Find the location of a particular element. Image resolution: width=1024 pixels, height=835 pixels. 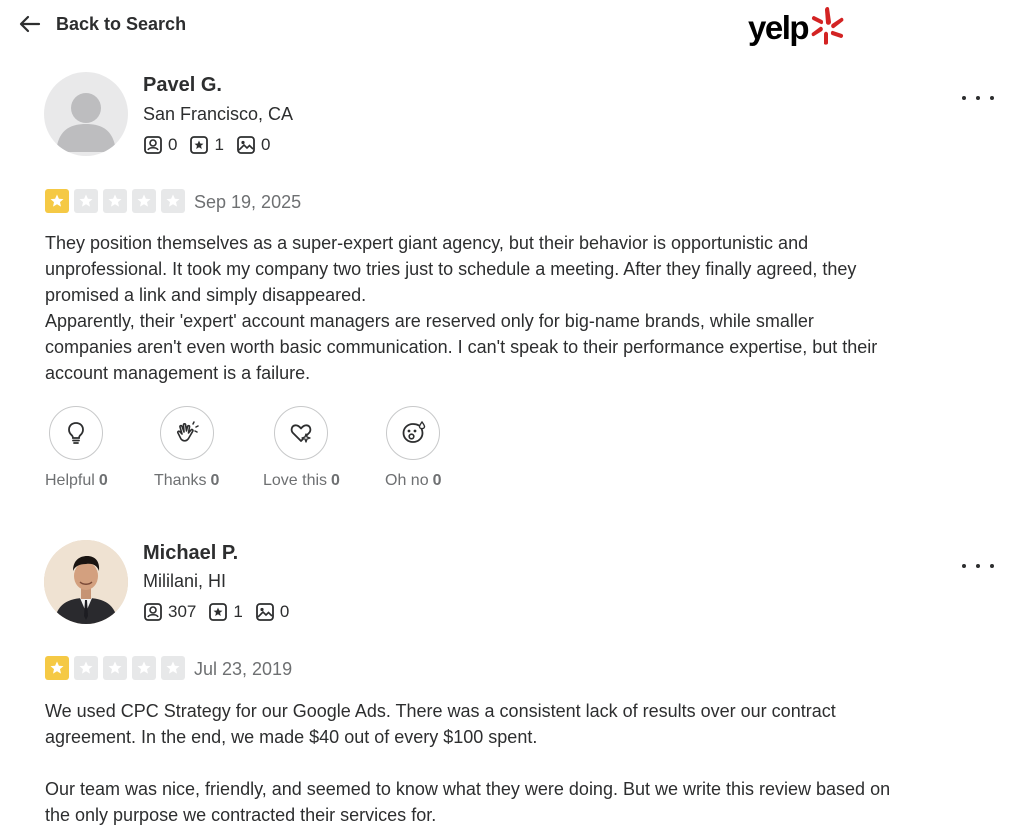

user-location: Mililani, HI is located at coordinates (185, 581).